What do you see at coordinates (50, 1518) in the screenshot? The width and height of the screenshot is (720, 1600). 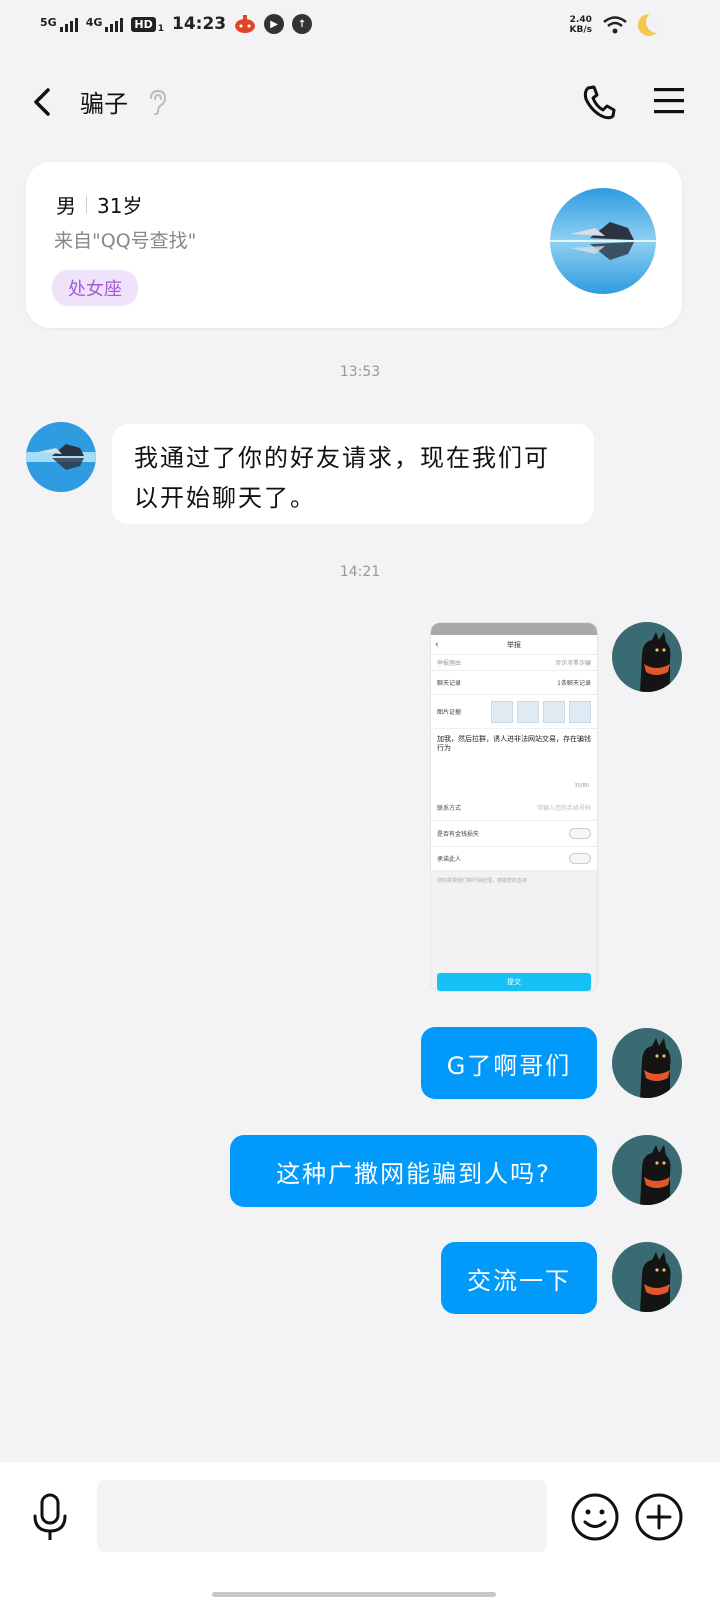 I see `mic-icon` at bounding box center [50, 1518].